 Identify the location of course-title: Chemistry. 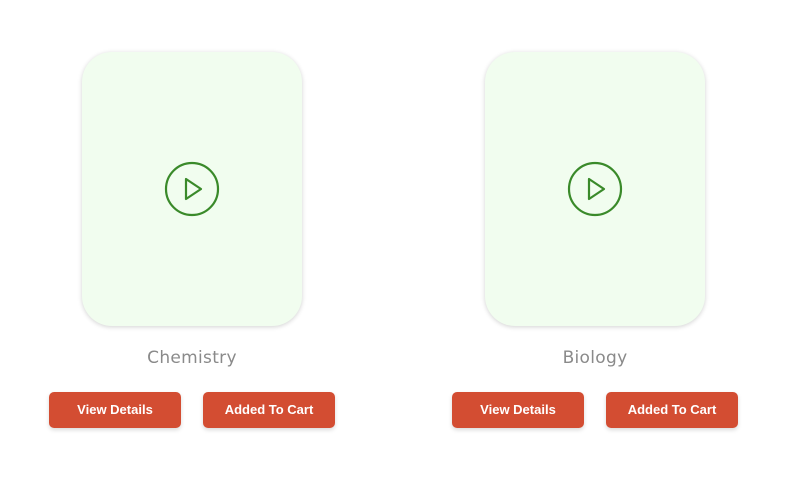
(192, 358).